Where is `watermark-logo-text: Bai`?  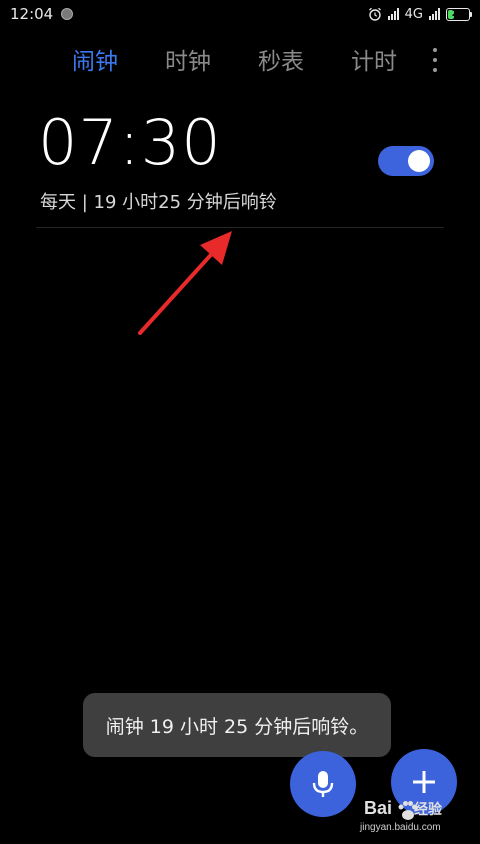
watermark-logo-text: Bai is located at coordinates (378, 808).